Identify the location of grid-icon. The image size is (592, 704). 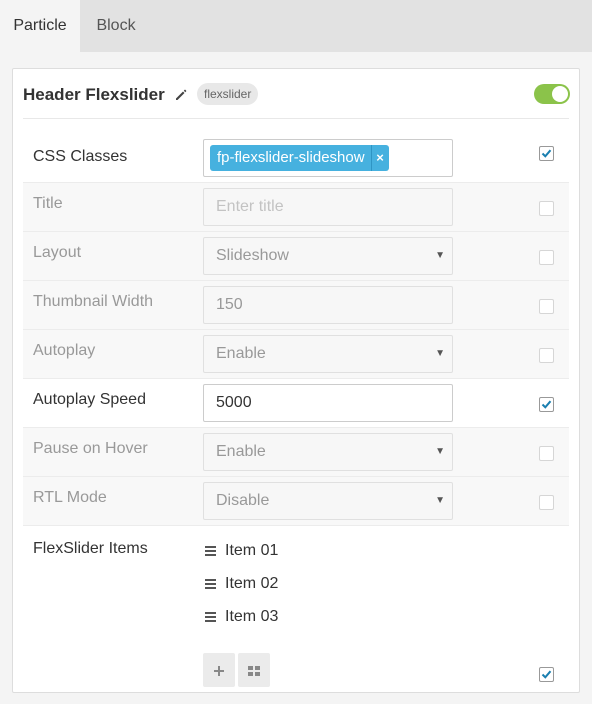
(254, 671).